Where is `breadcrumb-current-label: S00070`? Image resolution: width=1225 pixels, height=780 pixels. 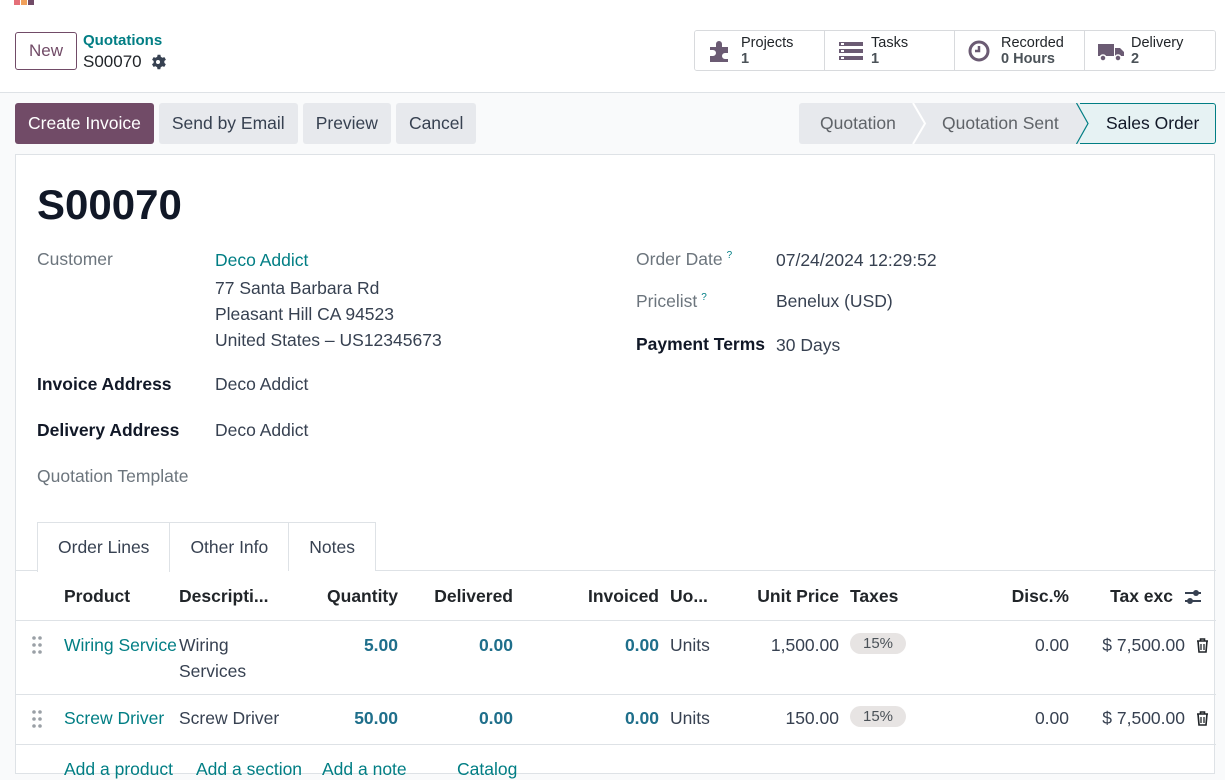 breadcrumb-current-label: S00070 is located at coordinates (112, 61).